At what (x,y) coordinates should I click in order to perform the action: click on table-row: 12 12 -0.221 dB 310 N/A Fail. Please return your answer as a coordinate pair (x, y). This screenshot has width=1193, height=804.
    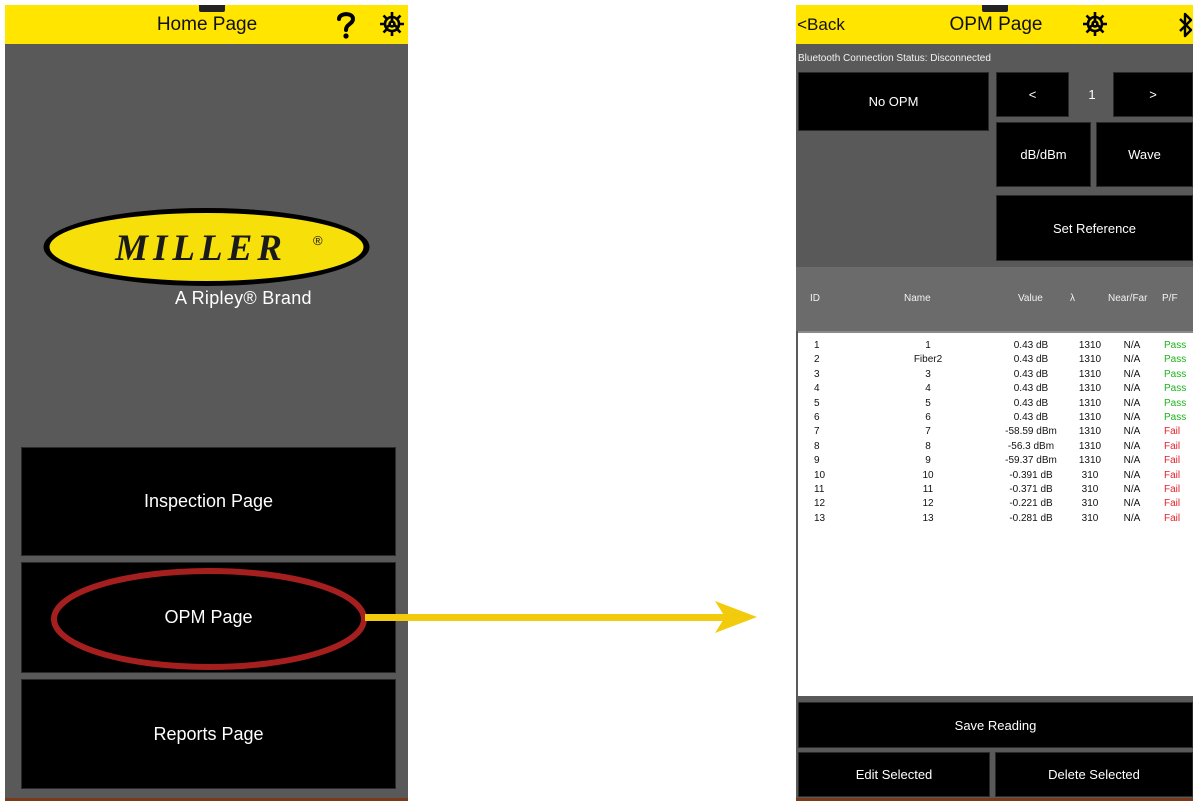
    Looking at the image, I should click on (995, 504).